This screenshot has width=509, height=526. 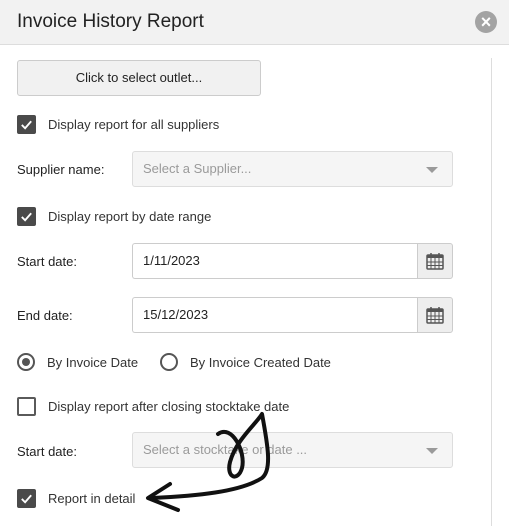 I want to click on date-range-checkbox, so click(x=26, y=216).